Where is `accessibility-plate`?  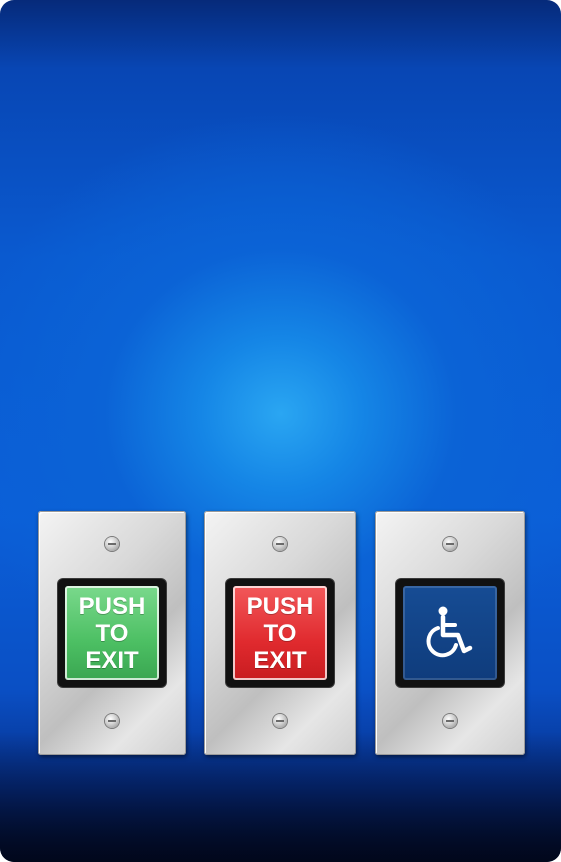
accessibility-plate is located at coordinates (450, 633).